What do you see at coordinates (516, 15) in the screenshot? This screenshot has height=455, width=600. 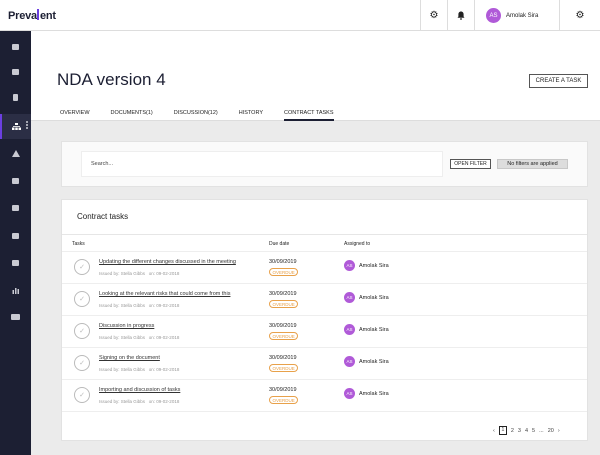 I see `user-menu: AS Amolak Sira` at bounding box center [516, 15].